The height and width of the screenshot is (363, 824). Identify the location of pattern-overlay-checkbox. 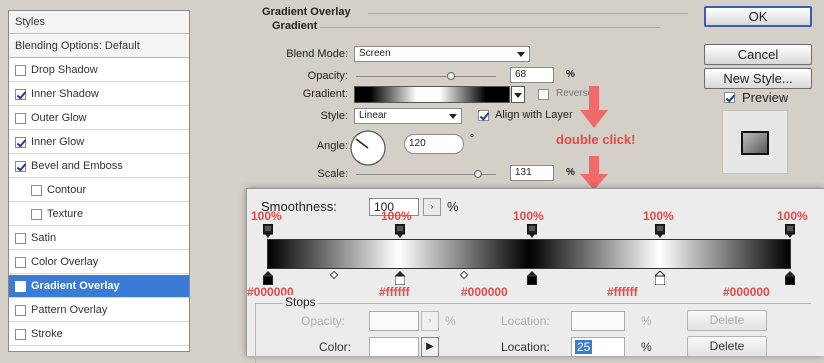
(20, 310).